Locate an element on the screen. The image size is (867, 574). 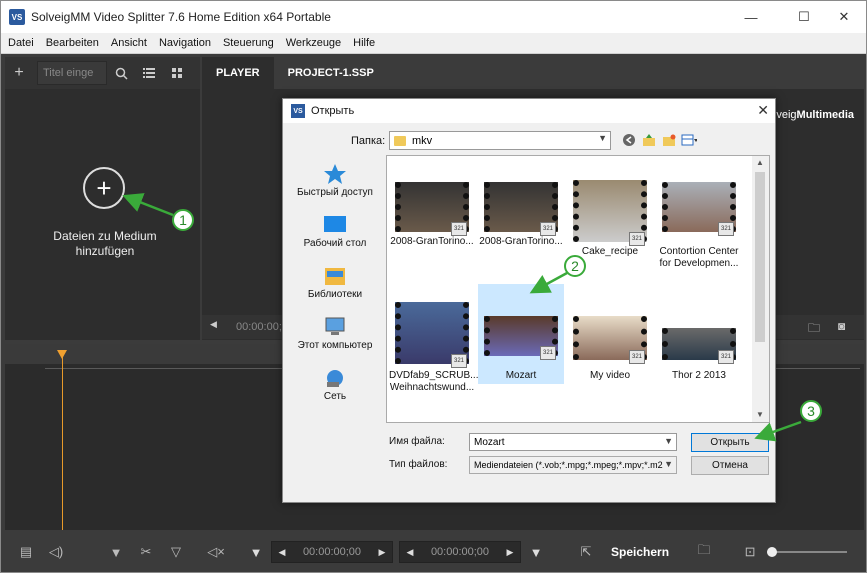
save-button: Speichern is located at coordinates (640, 552).